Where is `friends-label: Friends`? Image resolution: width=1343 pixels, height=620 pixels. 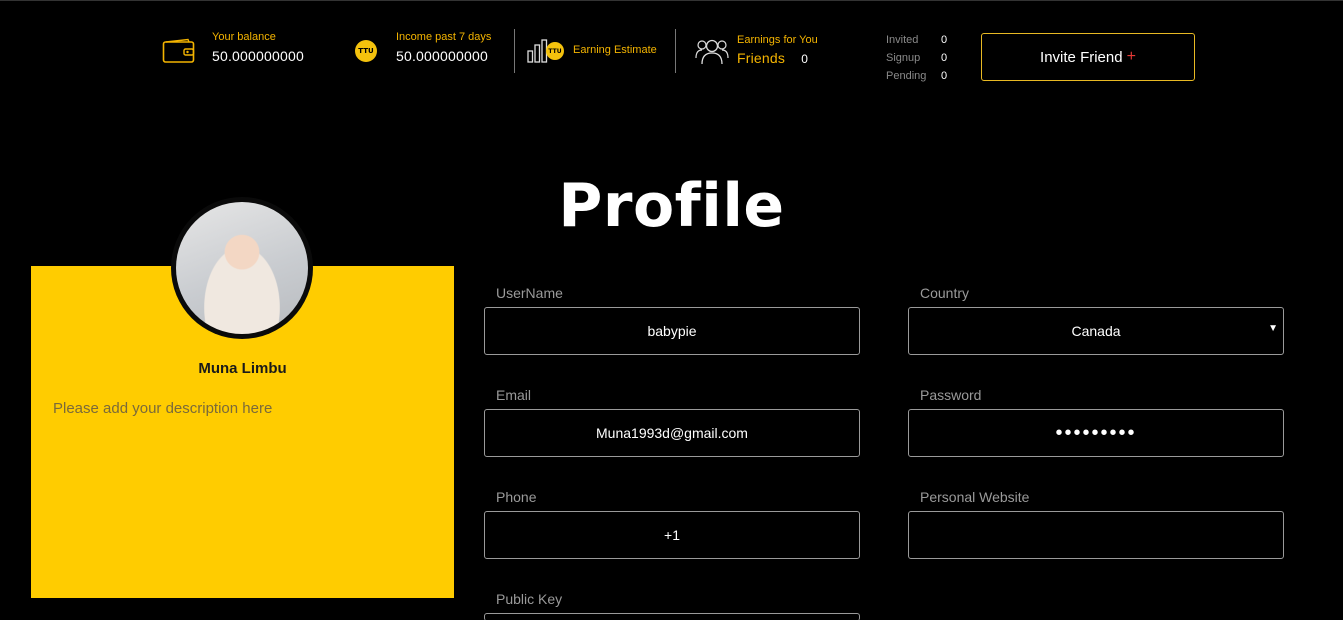 friends-label: Friends is located at coordinates (761, 58).